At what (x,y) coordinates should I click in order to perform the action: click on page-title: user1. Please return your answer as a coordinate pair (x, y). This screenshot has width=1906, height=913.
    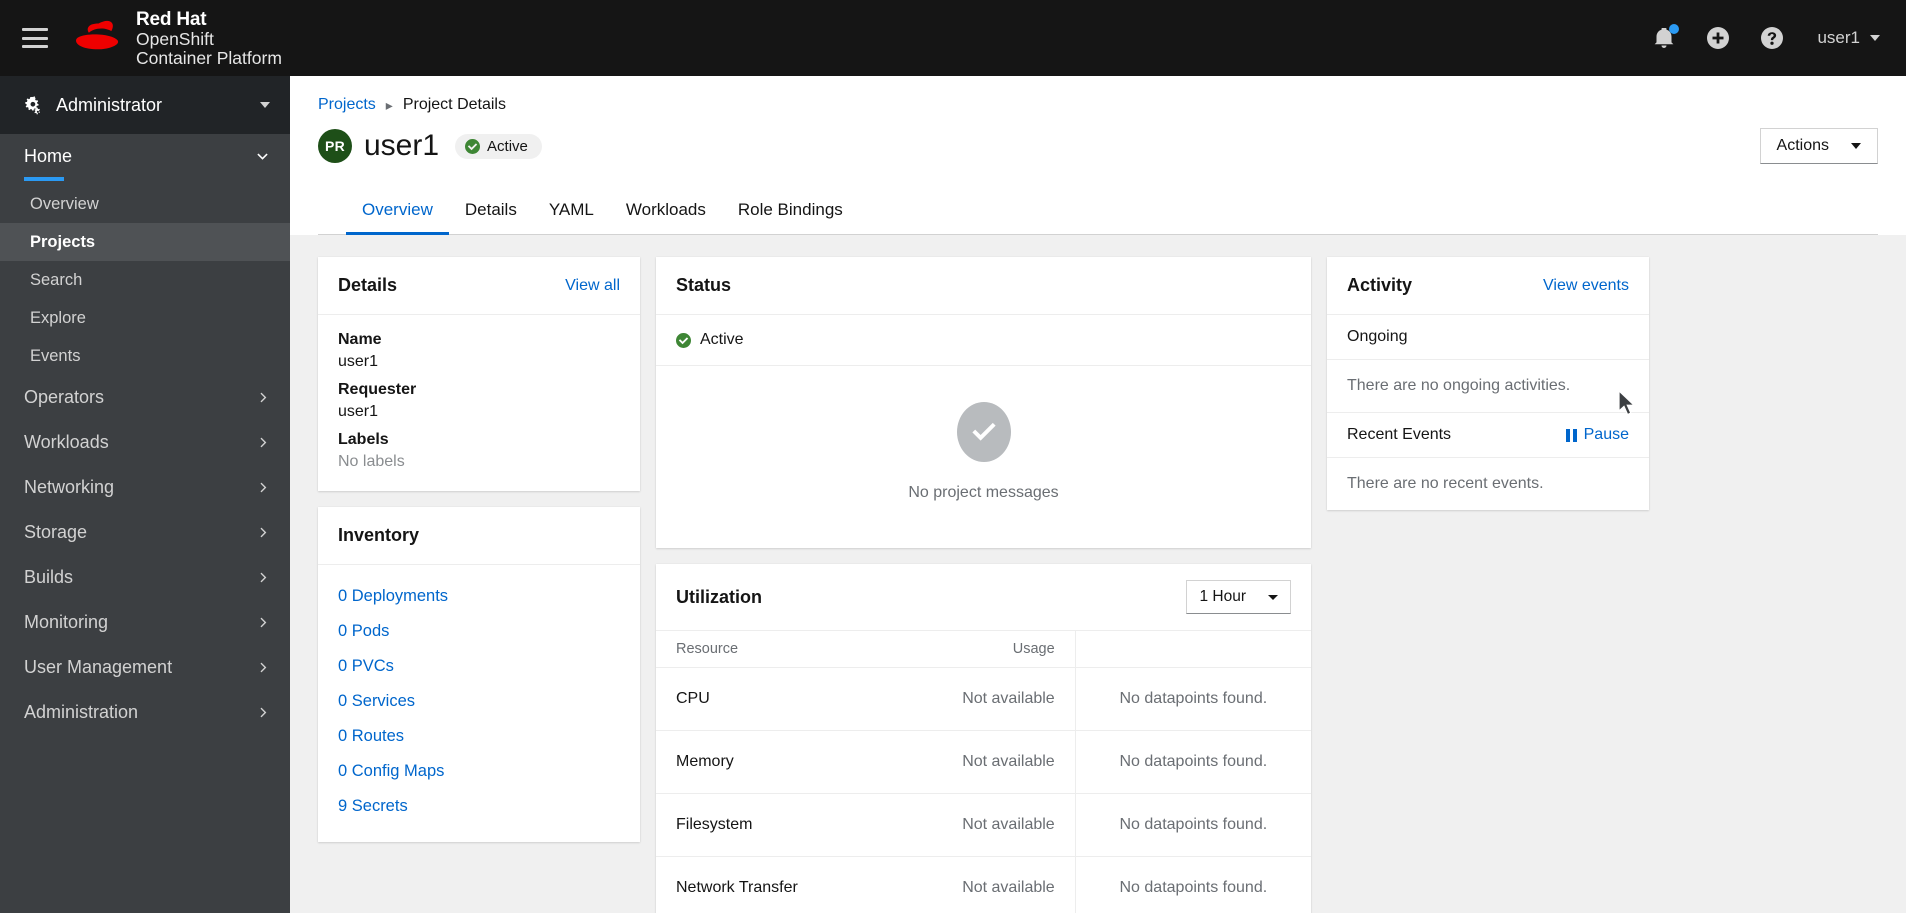
    Looking at the image, I should click on (402, 145).